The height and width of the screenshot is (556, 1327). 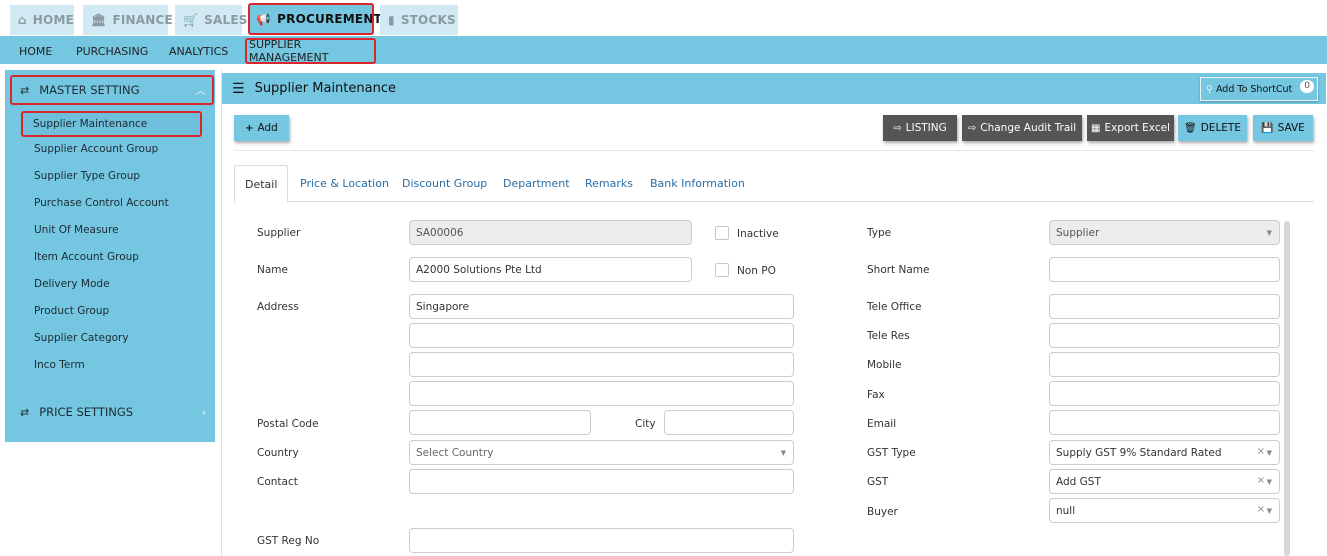 What do you see at coordinates (536, 183) in the screenshot?
I see `tab-department: Department` at bounding box center [536, 183].